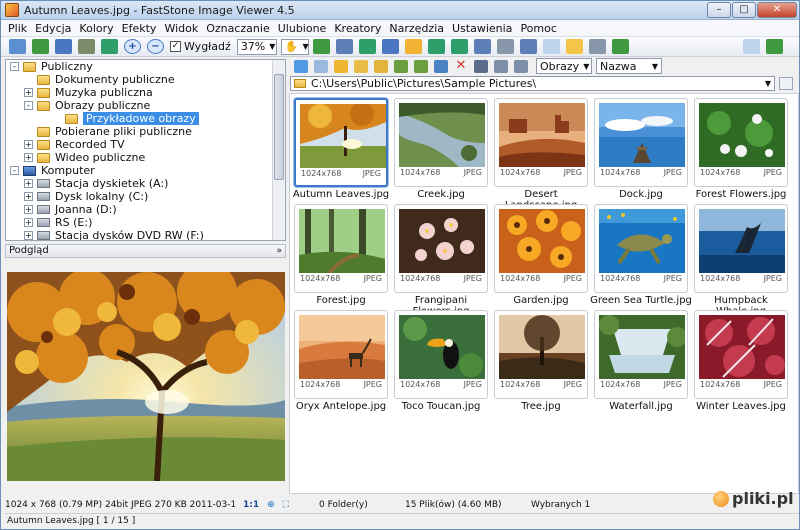 Image resolution: width=800 pixels, height=530 pixels. What do you see at coordinates (286, 505) in the screenshot?
I see `fullscreen-view-icon: ⛶` at bounding box center [286, 505].